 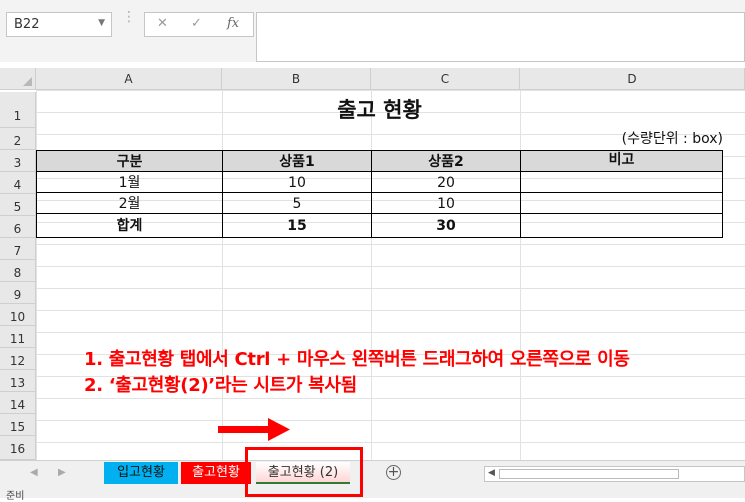 What do you see at coordinates (15, 496) in the screenshot?
I see `status-mode: 준비` at bounding box center [15, 496].